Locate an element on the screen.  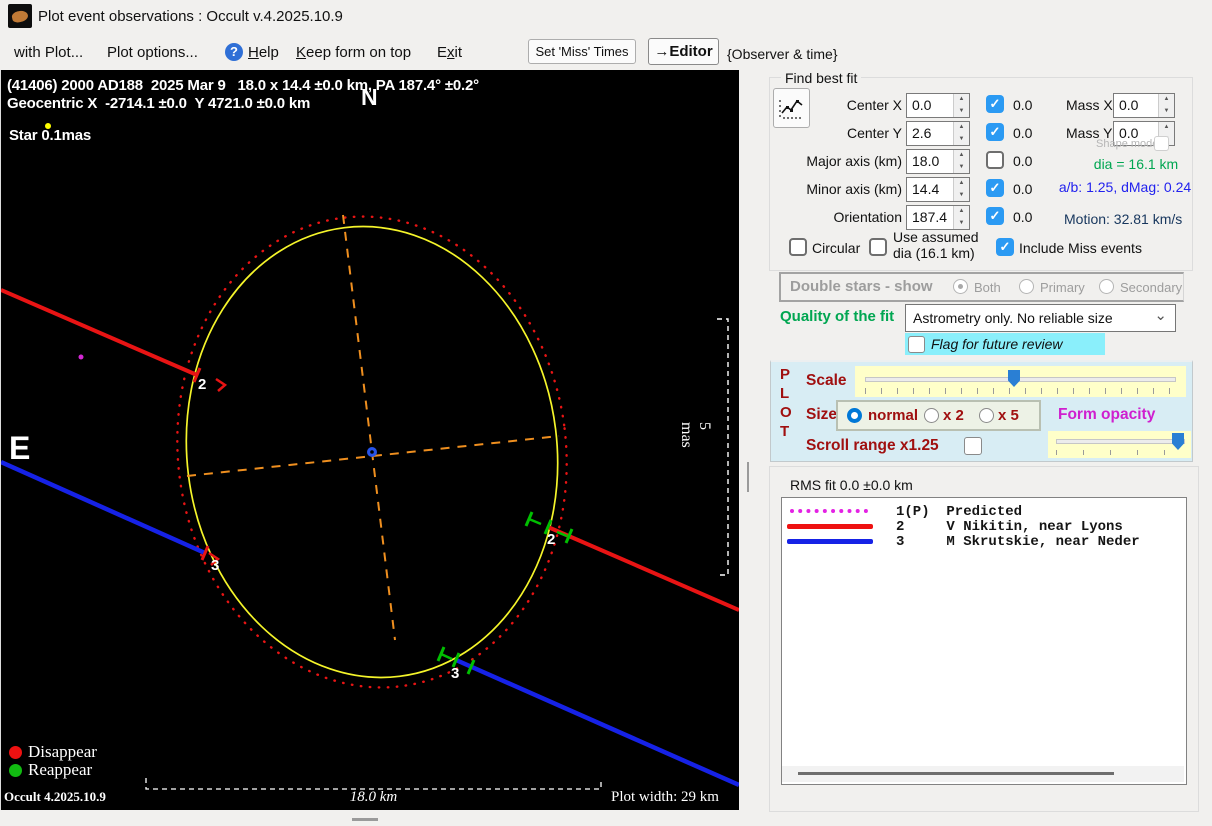
chord2-reappear-stem is located at coordinates (535, 521).